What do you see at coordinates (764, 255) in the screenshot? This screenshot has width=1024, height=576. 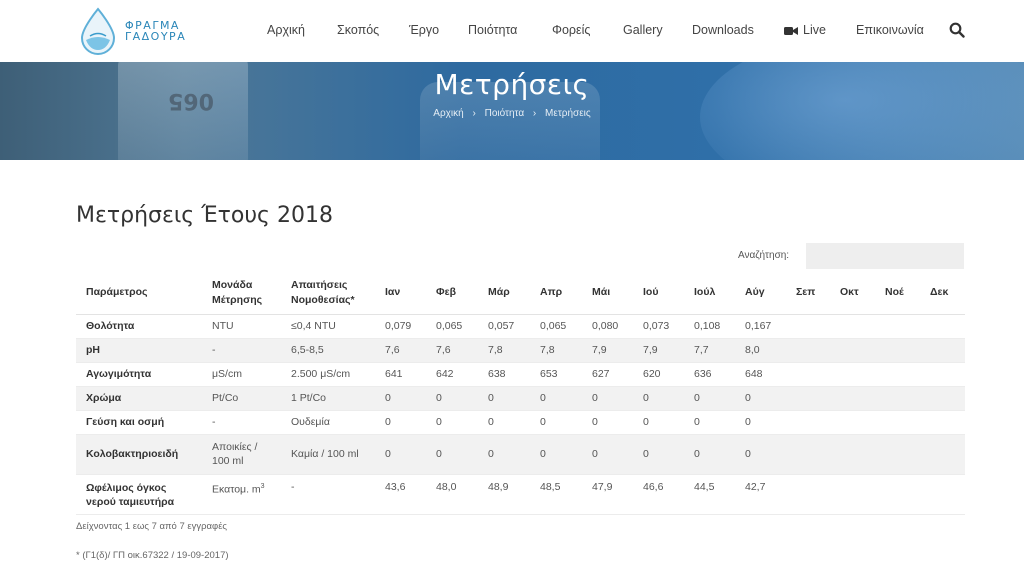 I see `table-search-label: Αναζήτηση:` at bounding box center [764, 255].